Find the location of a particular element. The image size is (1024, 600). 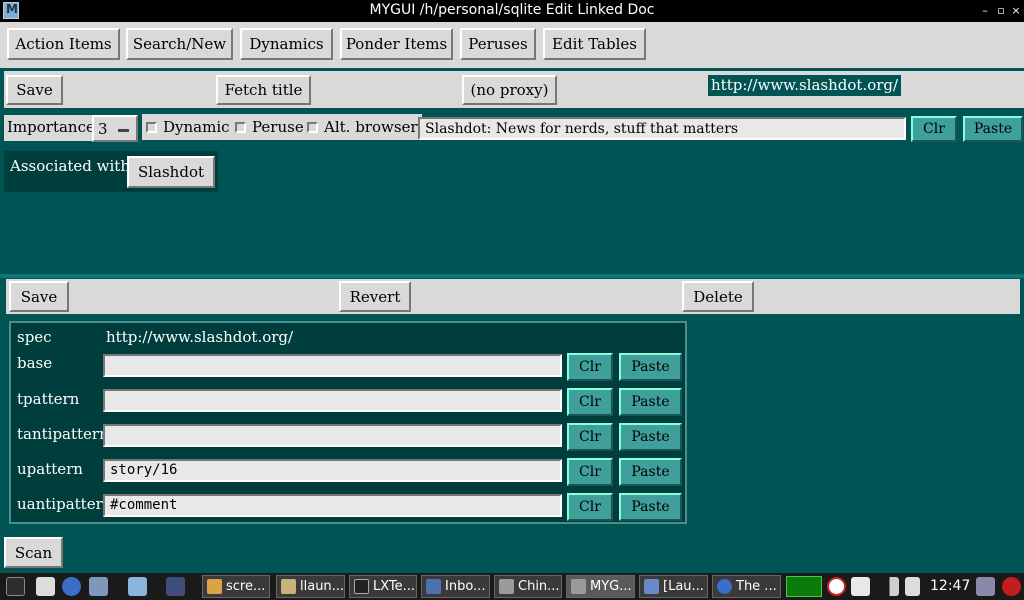

terminal-launcher-icon is located at coordinates (45, 586).